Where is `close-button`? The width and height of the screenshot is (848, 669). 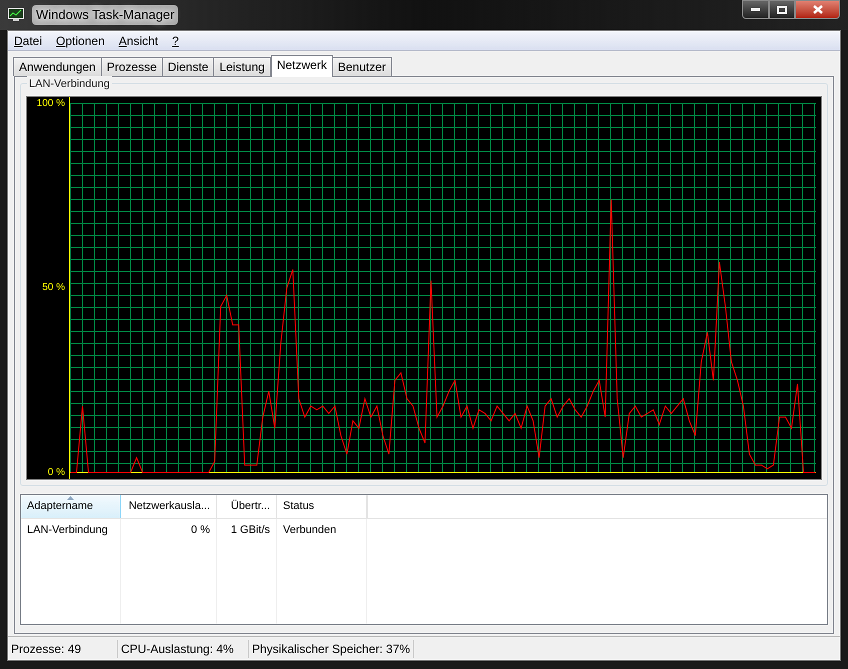 close-button is located at coordinates (817, 9).